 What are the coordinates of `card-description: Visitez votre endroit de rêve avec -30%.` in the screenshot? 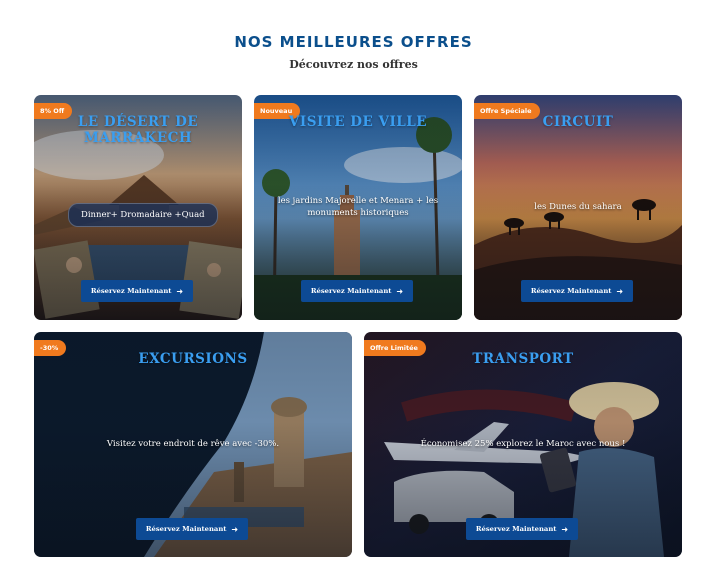 It's located at (193, 444).